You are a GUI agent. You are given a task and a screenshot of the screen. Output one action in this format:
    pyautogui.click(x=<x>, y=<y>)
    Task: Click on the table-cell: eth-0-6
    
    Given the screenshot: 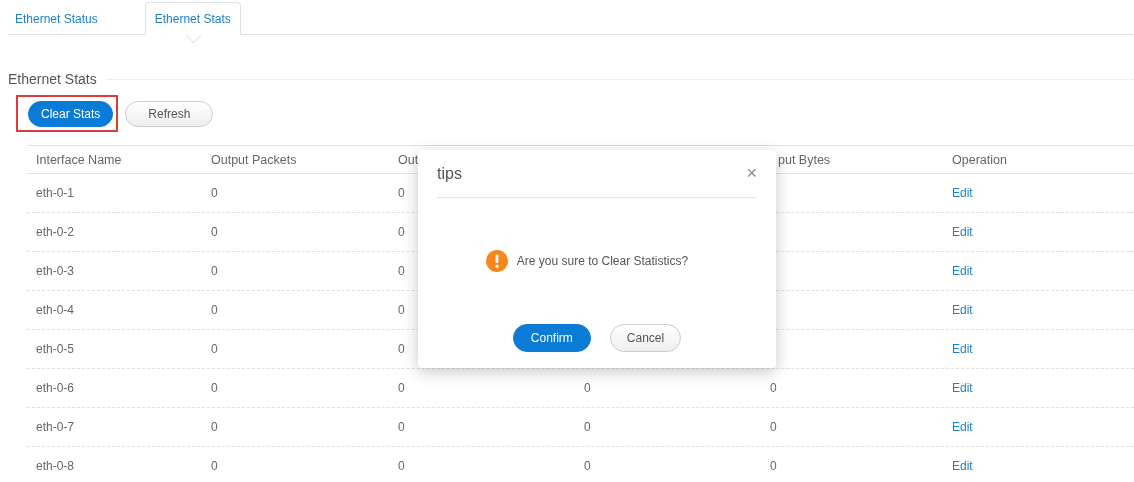 What is the action you would take?
    pyautogui.click(x=55, y=388)
    